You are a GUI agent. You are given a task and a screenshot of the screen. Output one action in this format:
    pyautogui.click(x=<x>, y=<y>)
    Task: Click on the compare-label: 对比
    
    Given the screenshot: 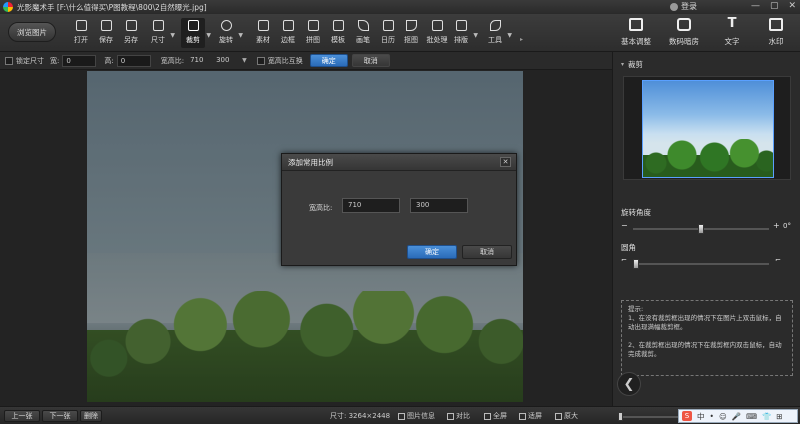 What is the action you would take?
    pyautogui.click(x=463, y=416)
    